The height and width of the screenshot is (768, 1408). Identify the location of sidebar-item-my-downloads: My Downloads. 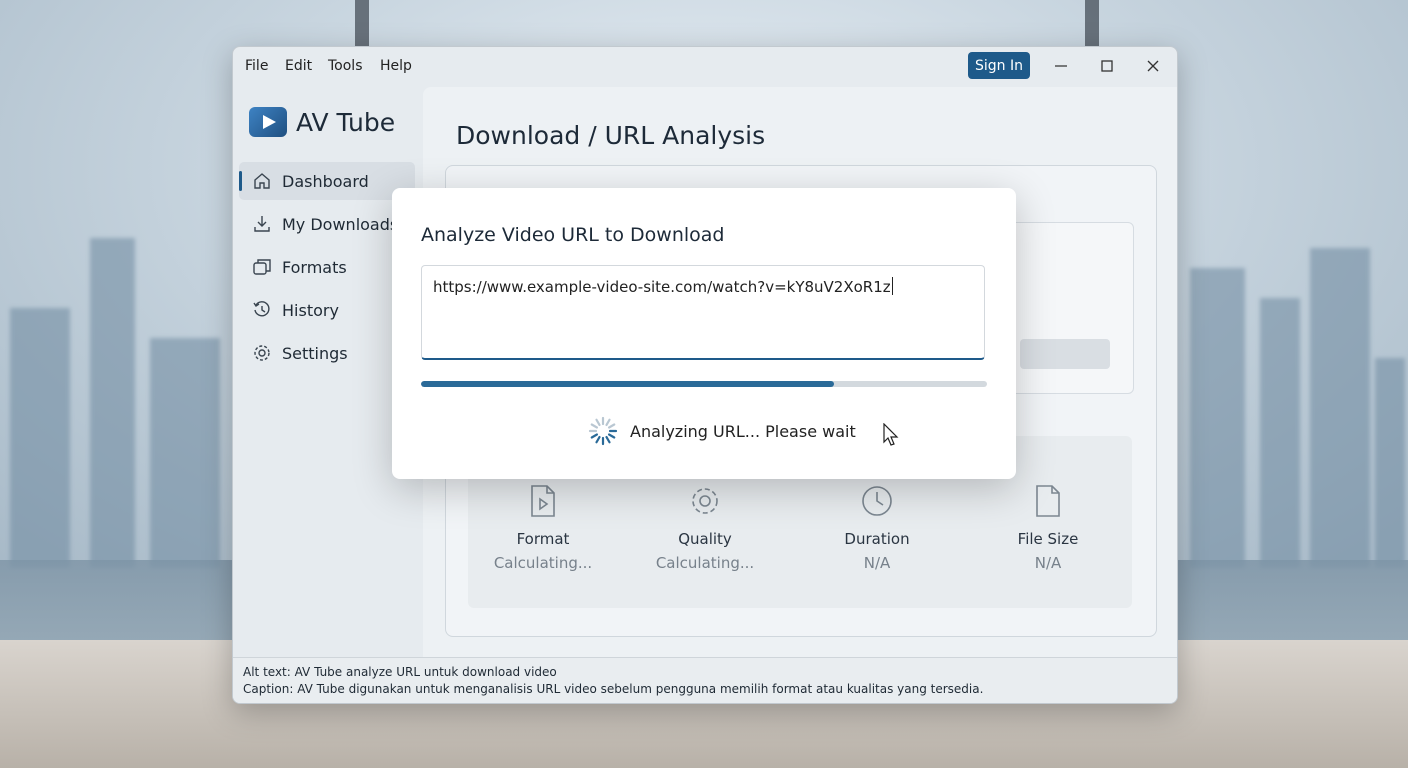
(327, 224).